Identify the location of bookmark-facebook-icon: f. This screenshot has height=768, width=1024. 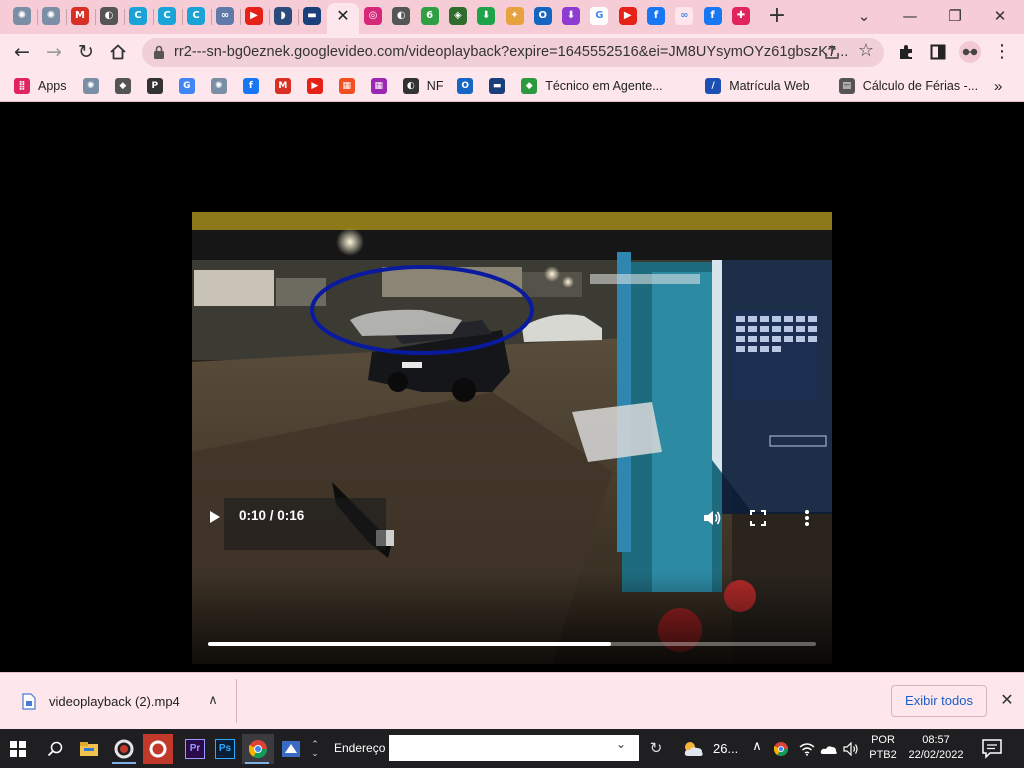
(250, 86).